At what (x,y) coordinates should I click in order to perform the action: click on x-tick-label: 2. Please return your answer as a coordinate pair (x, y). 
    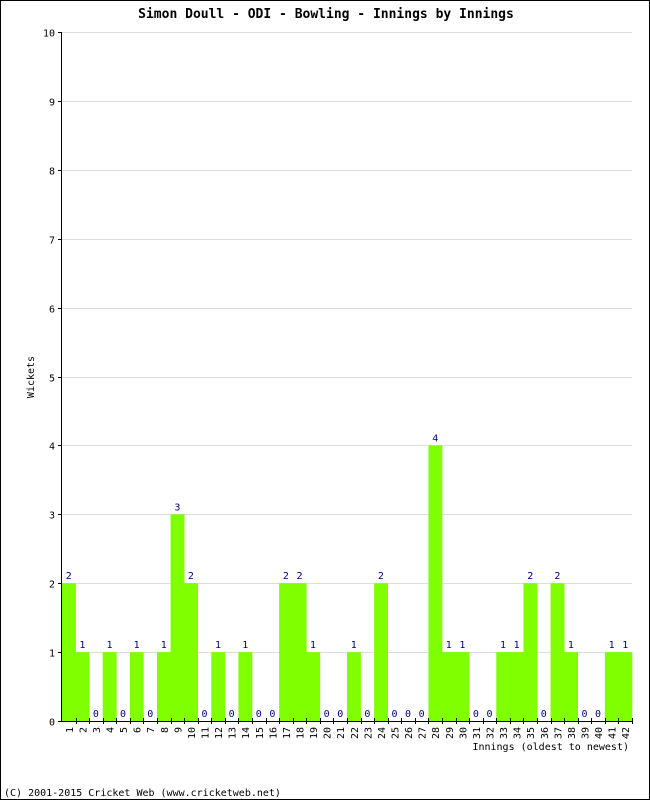
    Looking at the image, I should click on (83, 730).